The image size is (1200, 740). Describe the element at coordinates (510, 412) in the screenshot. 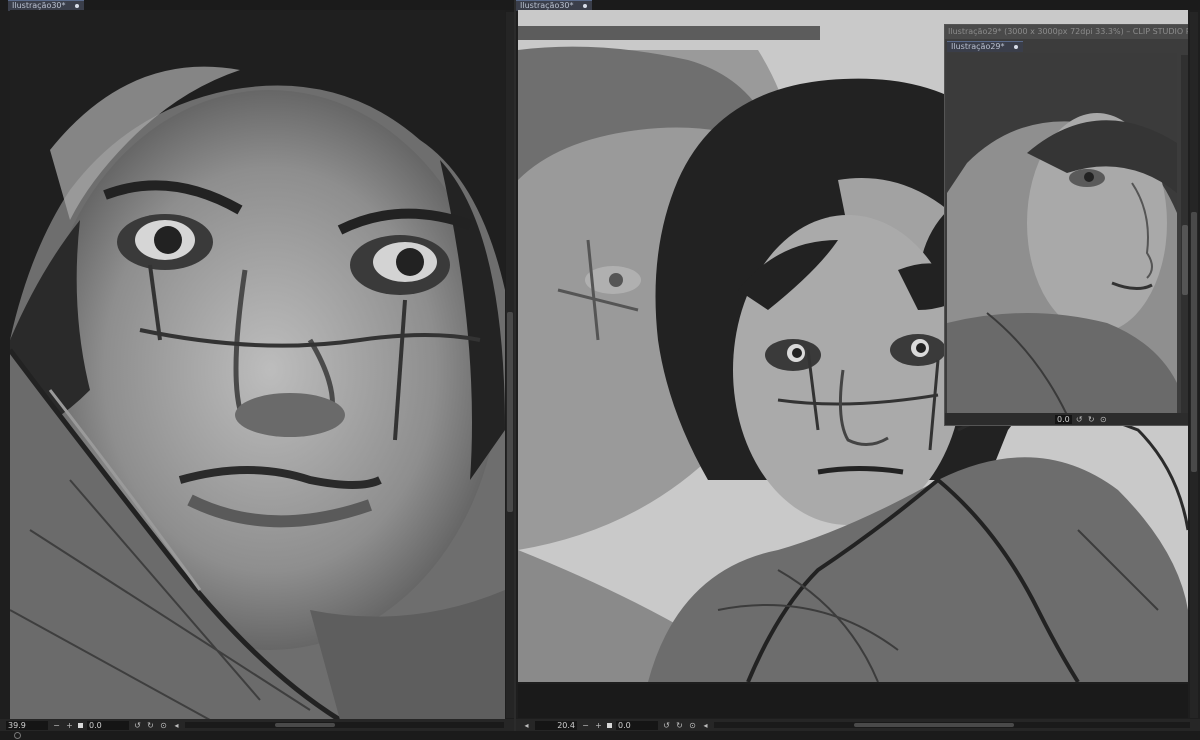

I see `left-vscroll-thumb` at that location.